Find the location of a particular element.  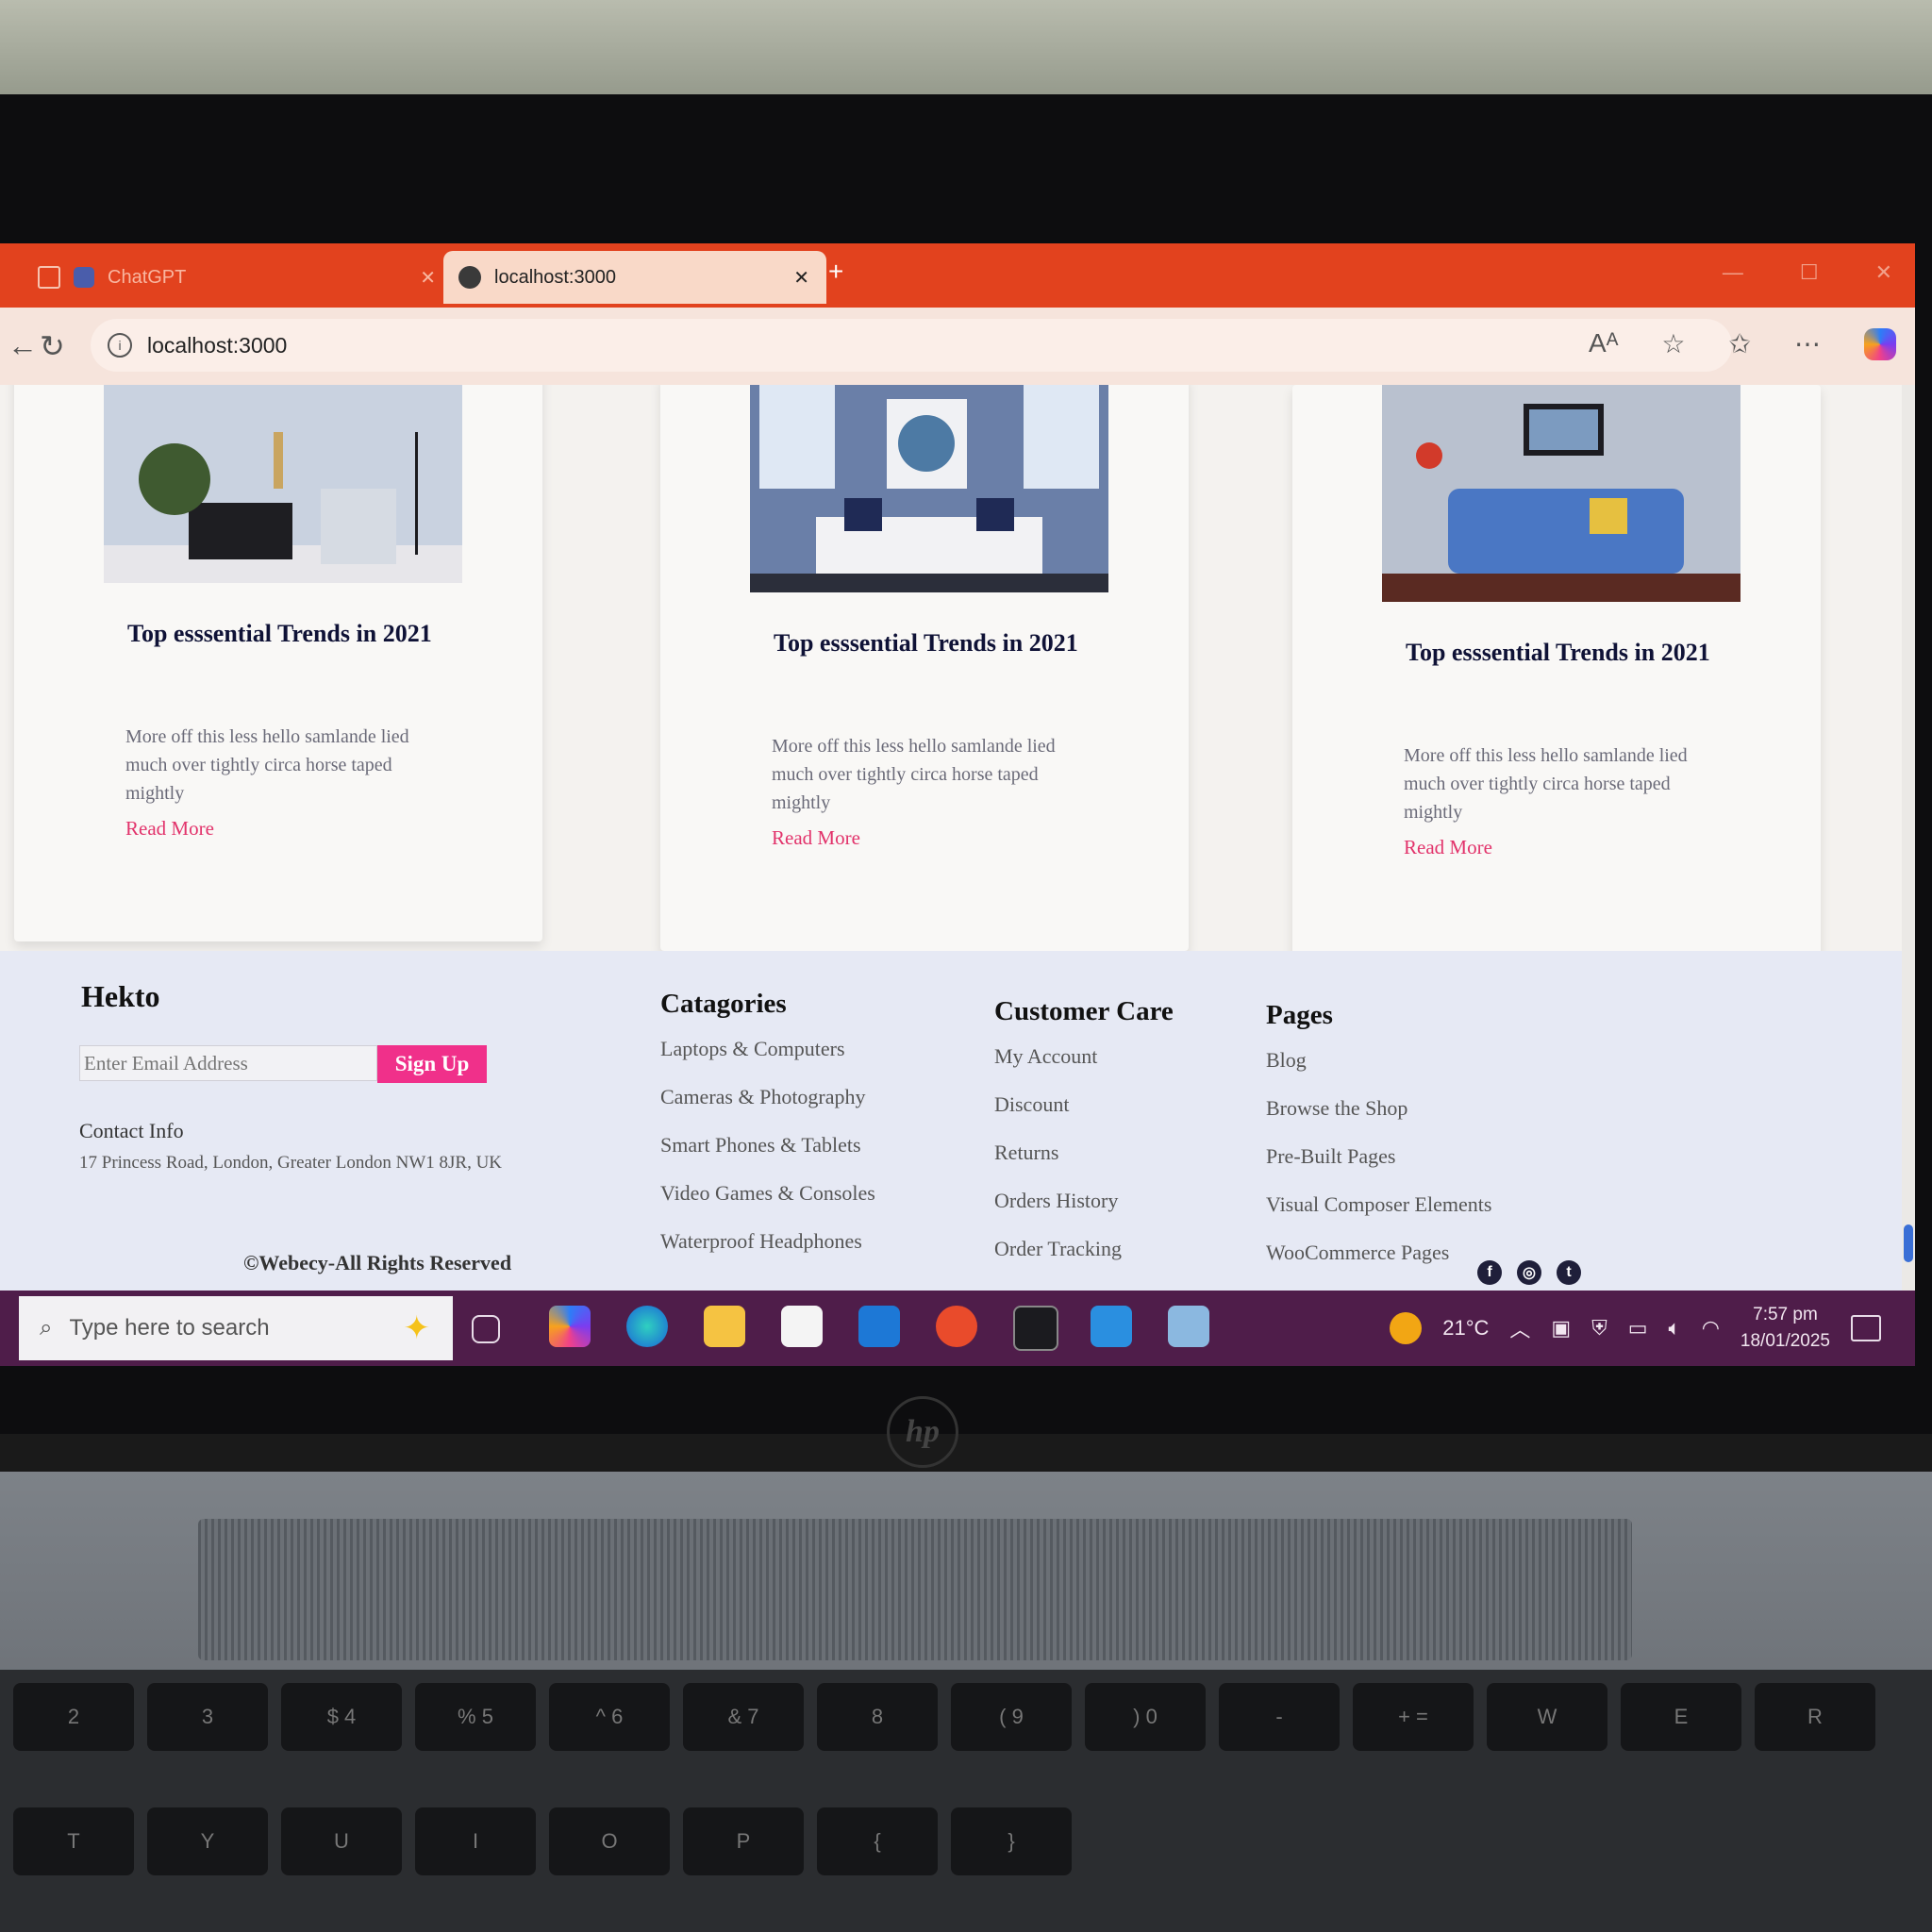

meet-icon: ▣ is located at coordinates (1561, 1329).